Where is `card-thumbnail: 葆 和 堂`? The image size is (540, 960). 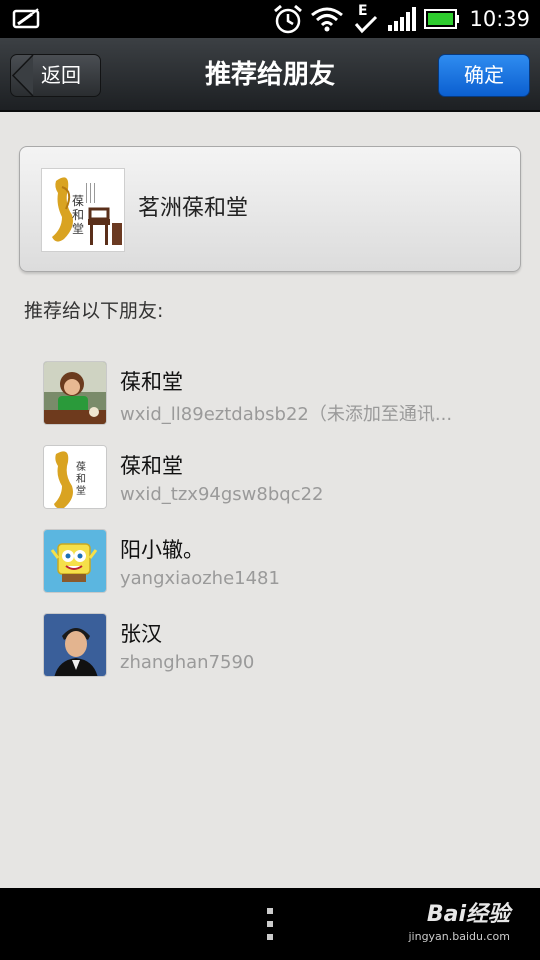
card-thumbnail: 葆 和 堂 is located at coordinates (83, 210).